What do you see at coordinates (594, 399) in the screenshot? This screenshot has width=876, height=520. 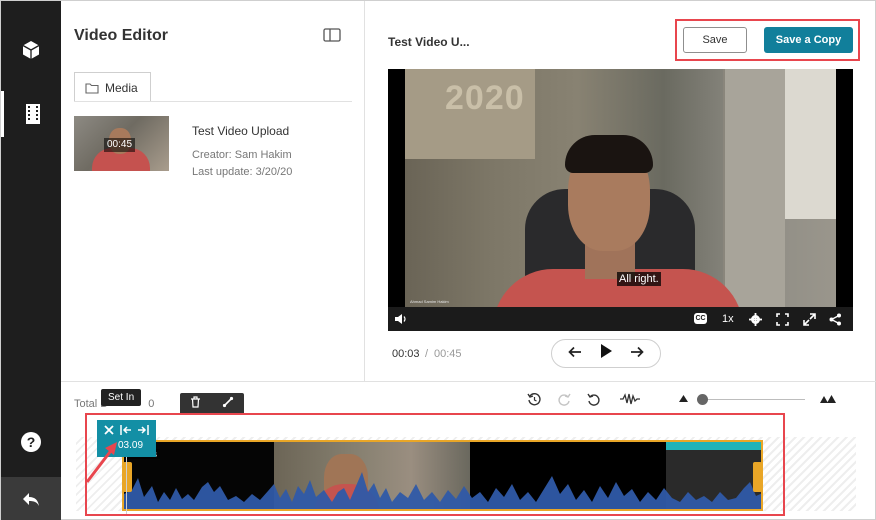 I see `undo-icon` at bounding box center [594, 399].